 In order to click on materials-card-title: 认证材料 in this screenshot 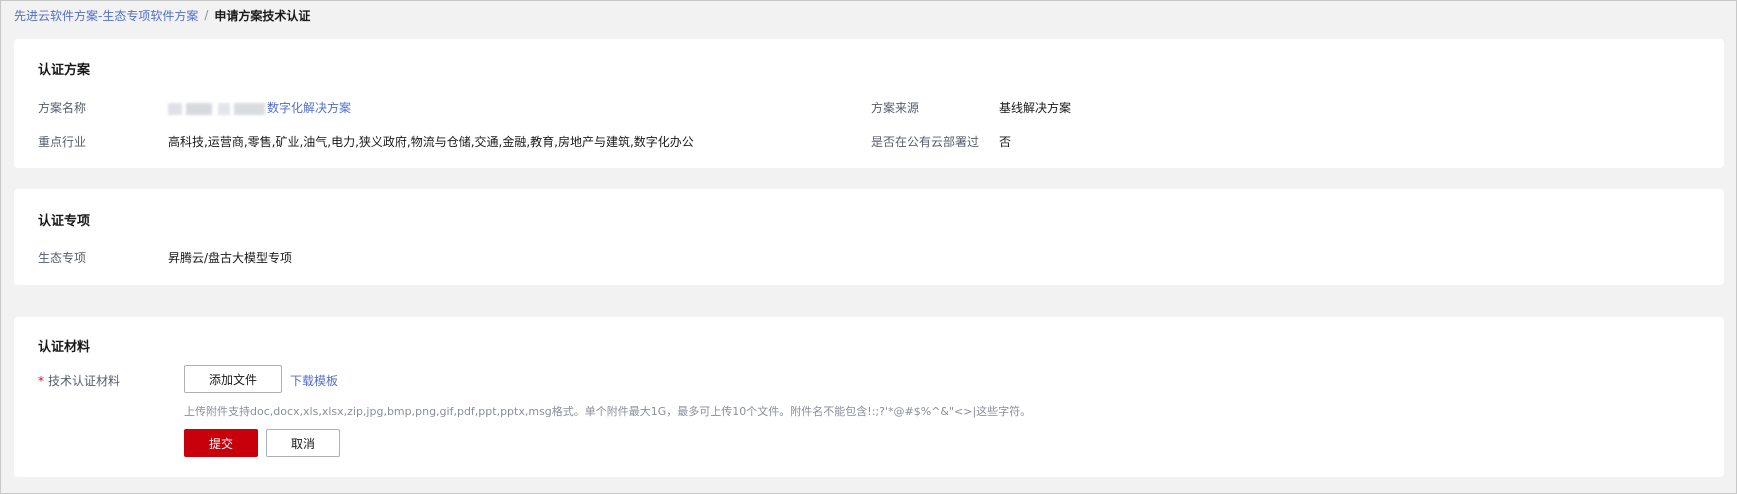, I will do `click(64, 347)`.